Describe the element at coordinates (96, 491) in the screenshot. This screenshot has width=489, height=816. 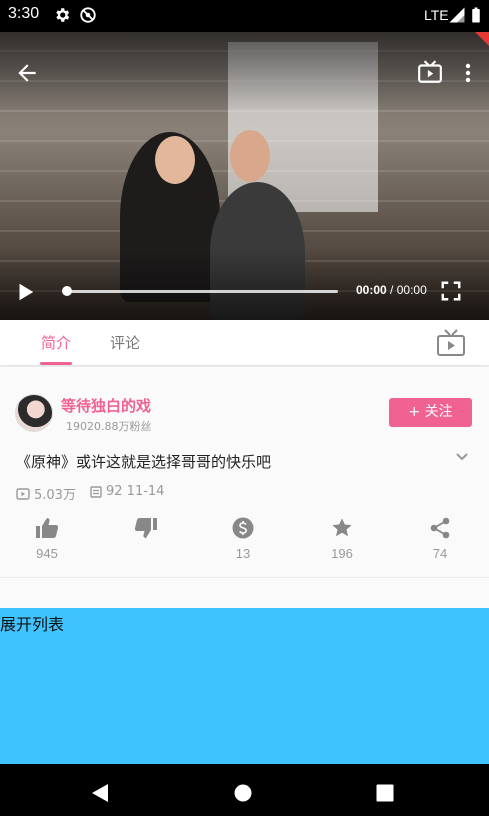
I see `danmaku-icon` at that location.